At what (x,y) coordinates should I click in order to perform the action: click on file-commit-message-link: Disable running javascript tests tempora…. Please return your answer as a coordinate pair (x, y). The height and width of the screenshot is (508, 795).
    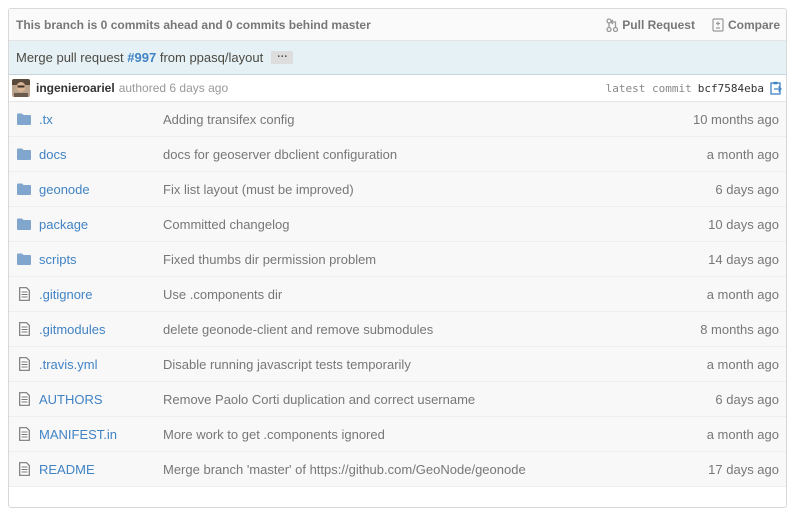
    Looking at the image, I should click on (435, 364).